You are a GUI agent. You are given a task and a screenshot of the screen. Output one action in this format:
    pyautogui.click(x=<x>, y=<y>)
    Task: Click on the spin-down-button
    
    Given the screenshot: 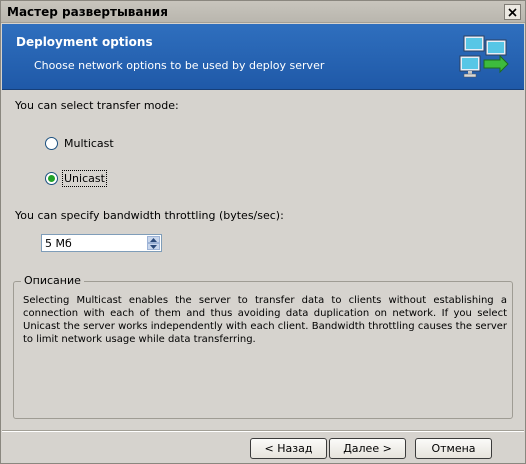 What is the action you would take?
    pyautogui.click(x=153, y=246)
    